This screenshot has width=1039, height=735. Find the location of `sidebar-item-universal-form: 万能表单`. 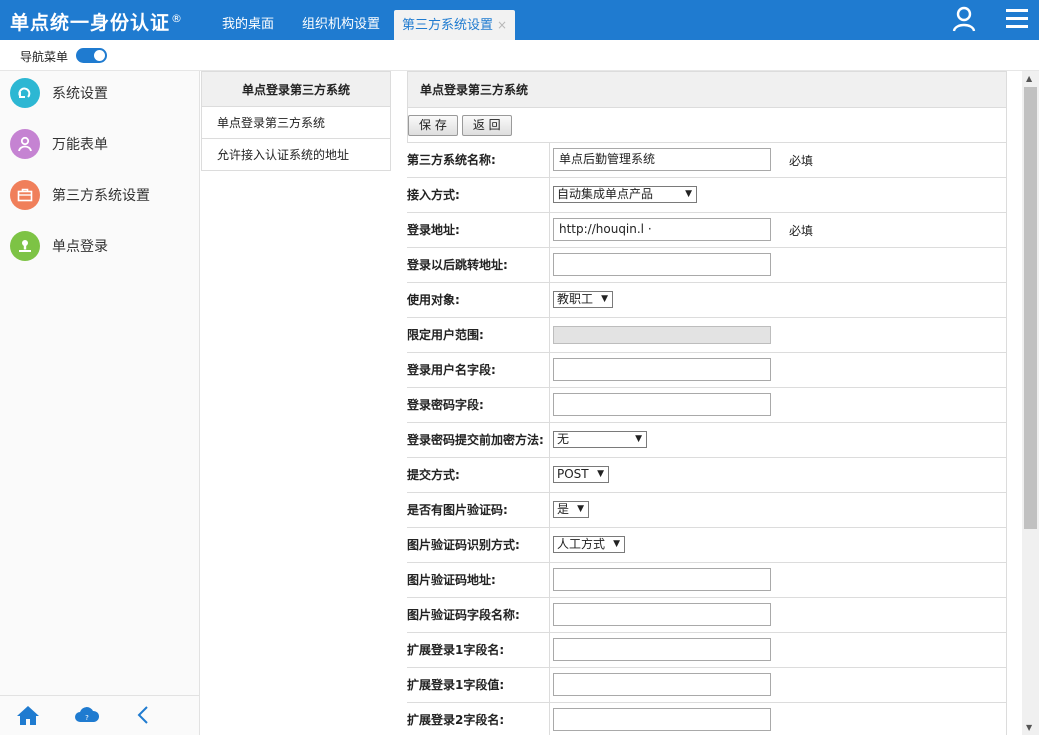

sidebar-item-universal-form: 万能表单 is located at coordinates (59, 144).